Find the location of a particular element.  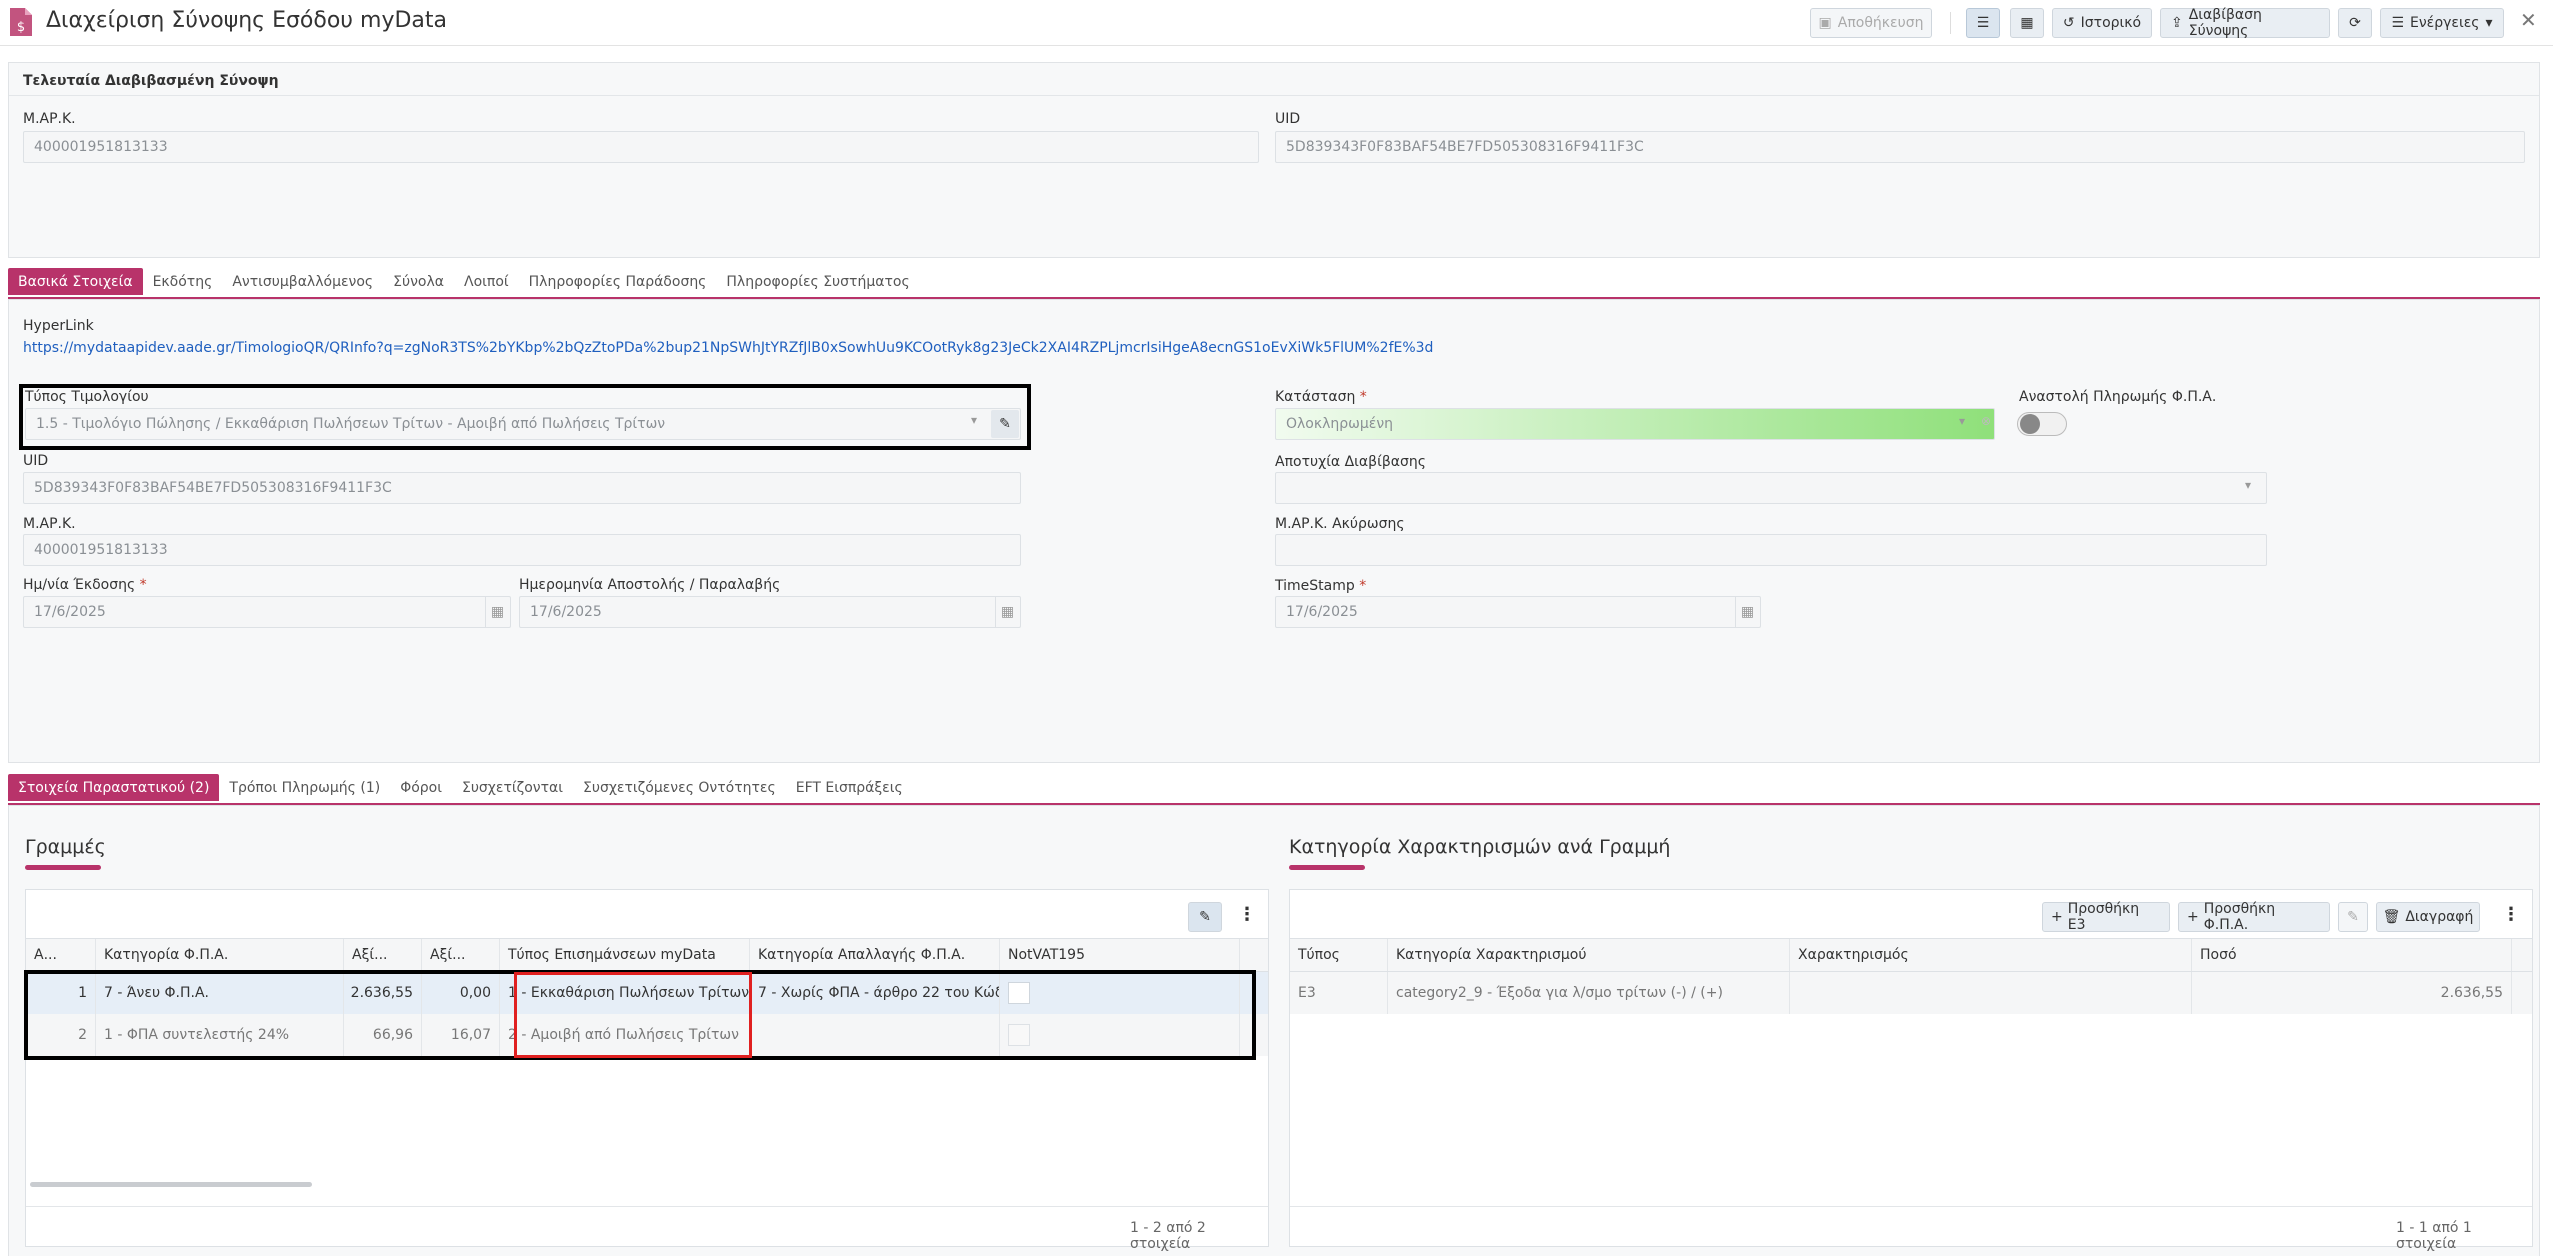

transmission-failure-select is located at coordinates (1771, 488).